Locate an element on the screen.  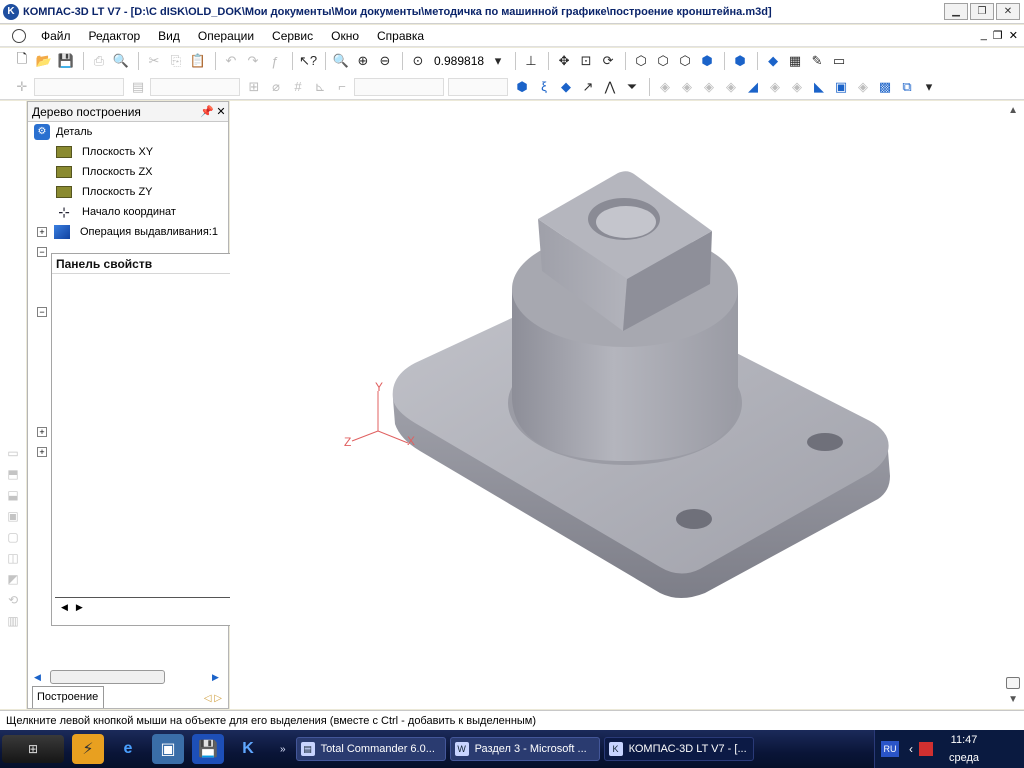
grid-icon: # is located at coordinates (298, 87).